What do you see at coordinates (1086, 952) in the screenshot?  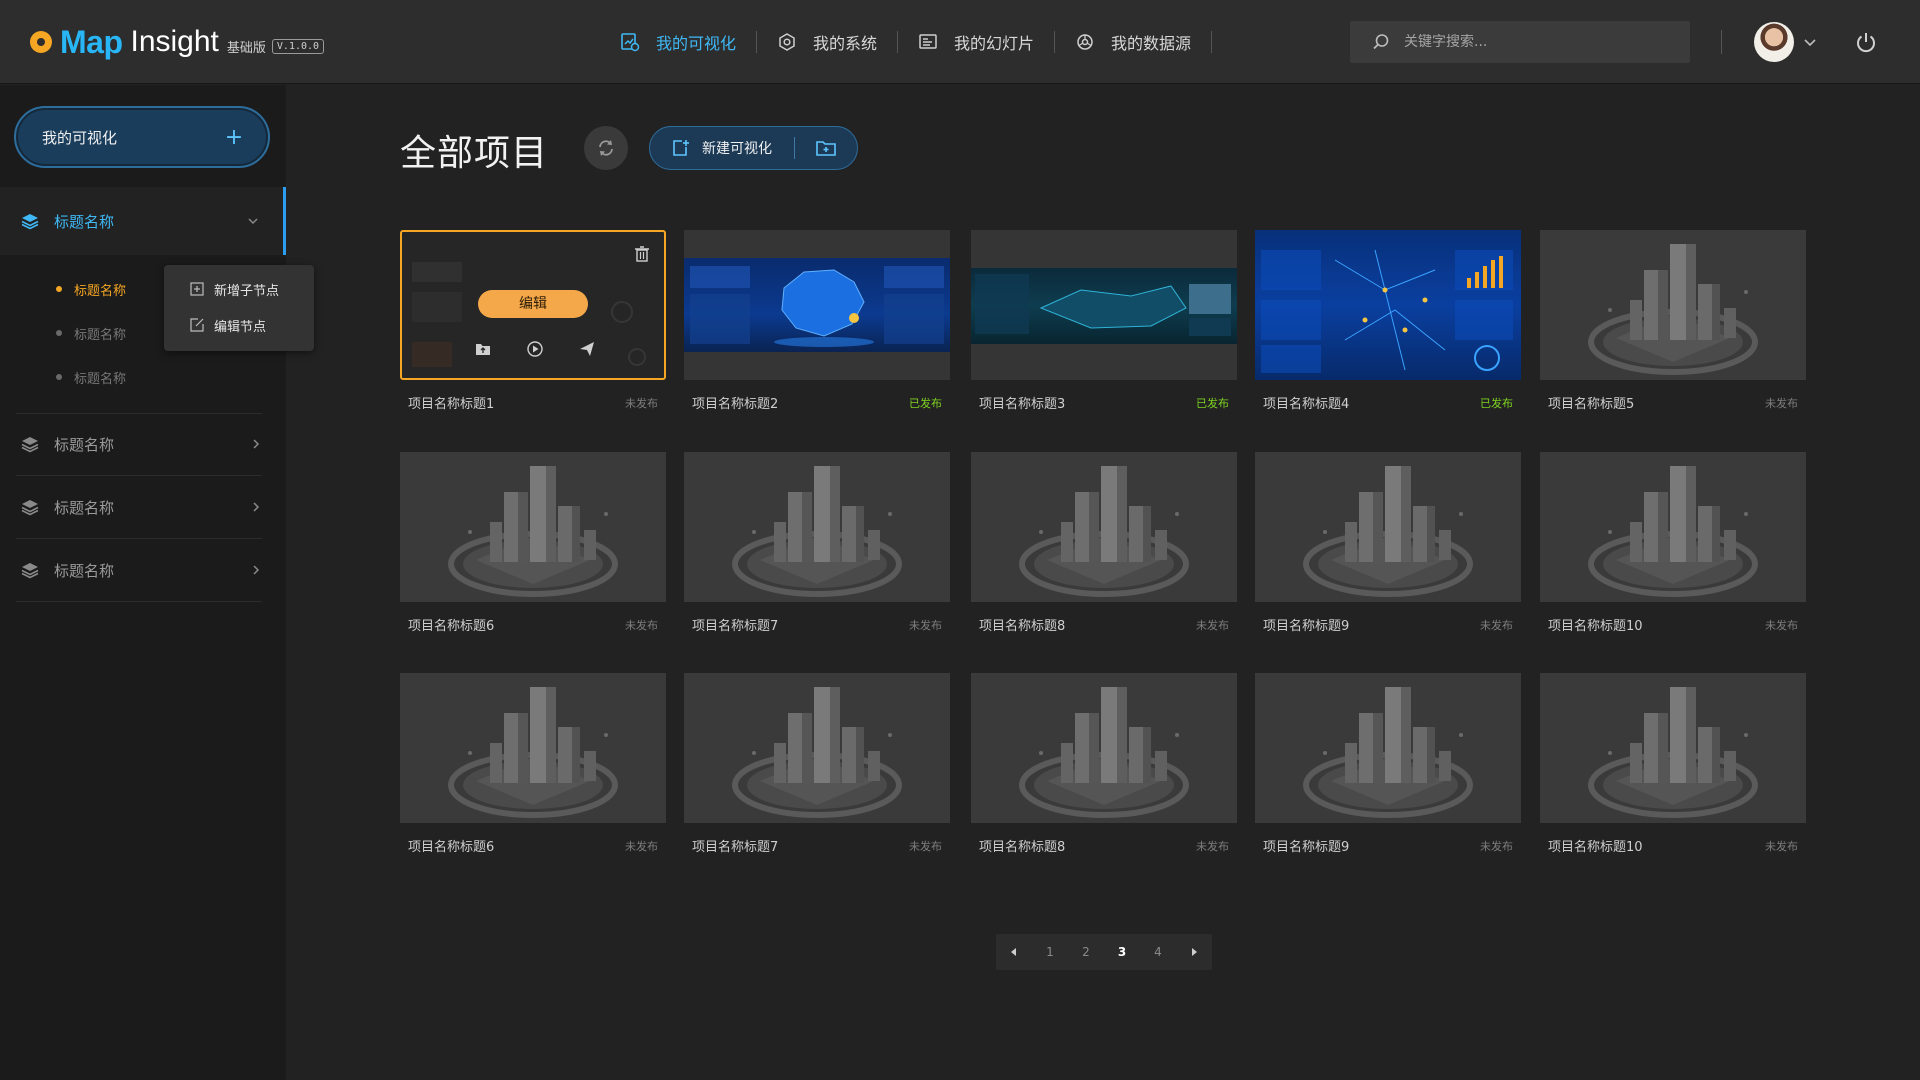 I see `page-2: 2` at bounding box center [1086, 952].